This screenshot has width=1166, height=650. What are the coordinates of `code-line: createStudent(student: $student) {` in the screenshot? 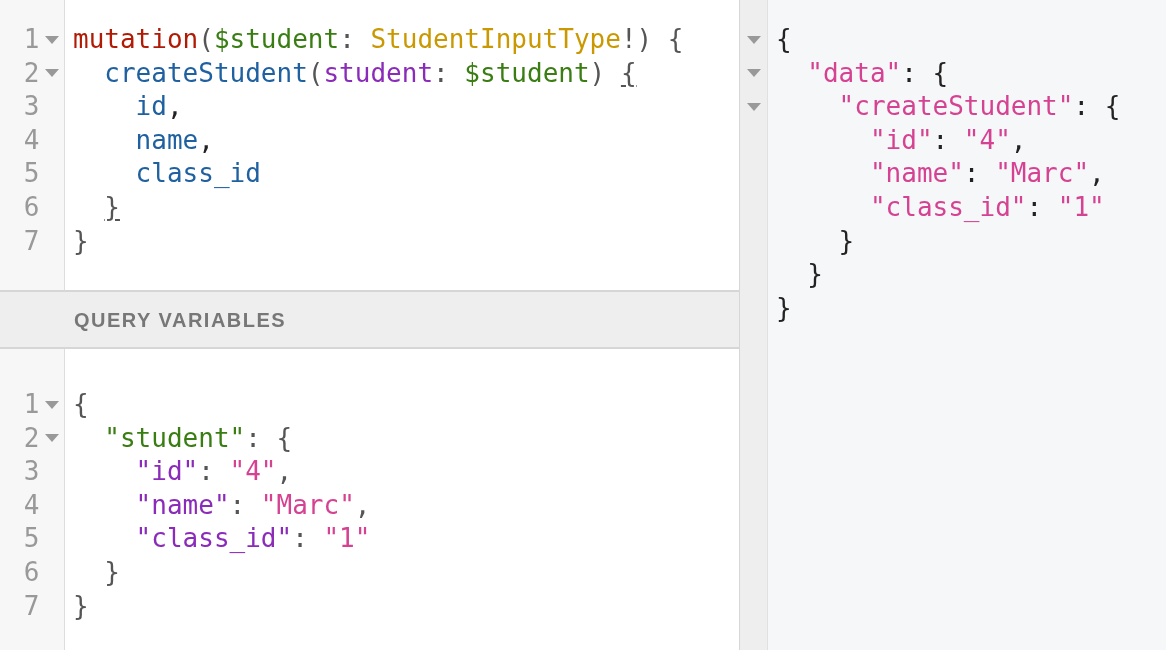 It's located at (370, 72).